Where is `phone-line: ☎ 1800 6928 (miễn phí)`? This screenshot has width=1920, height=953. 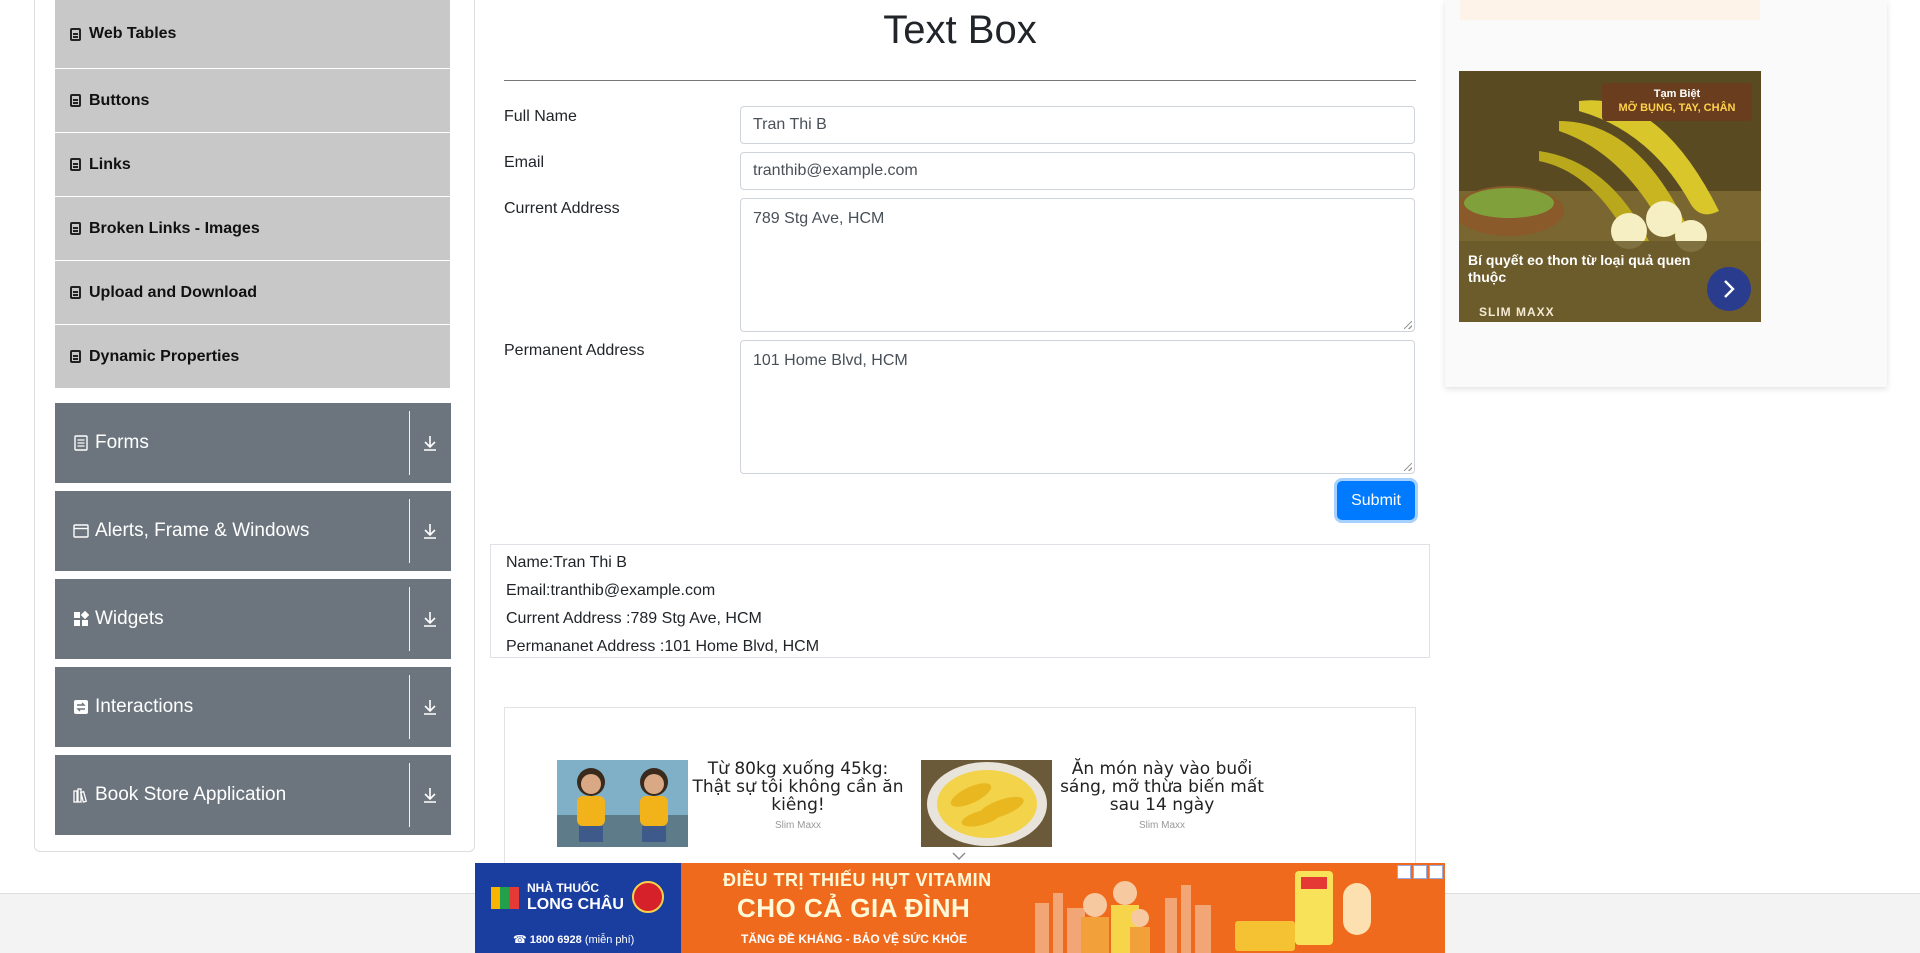 phone-line: ☎ 1800 6928 (miễn phí) is located at coordinates (573, 939).